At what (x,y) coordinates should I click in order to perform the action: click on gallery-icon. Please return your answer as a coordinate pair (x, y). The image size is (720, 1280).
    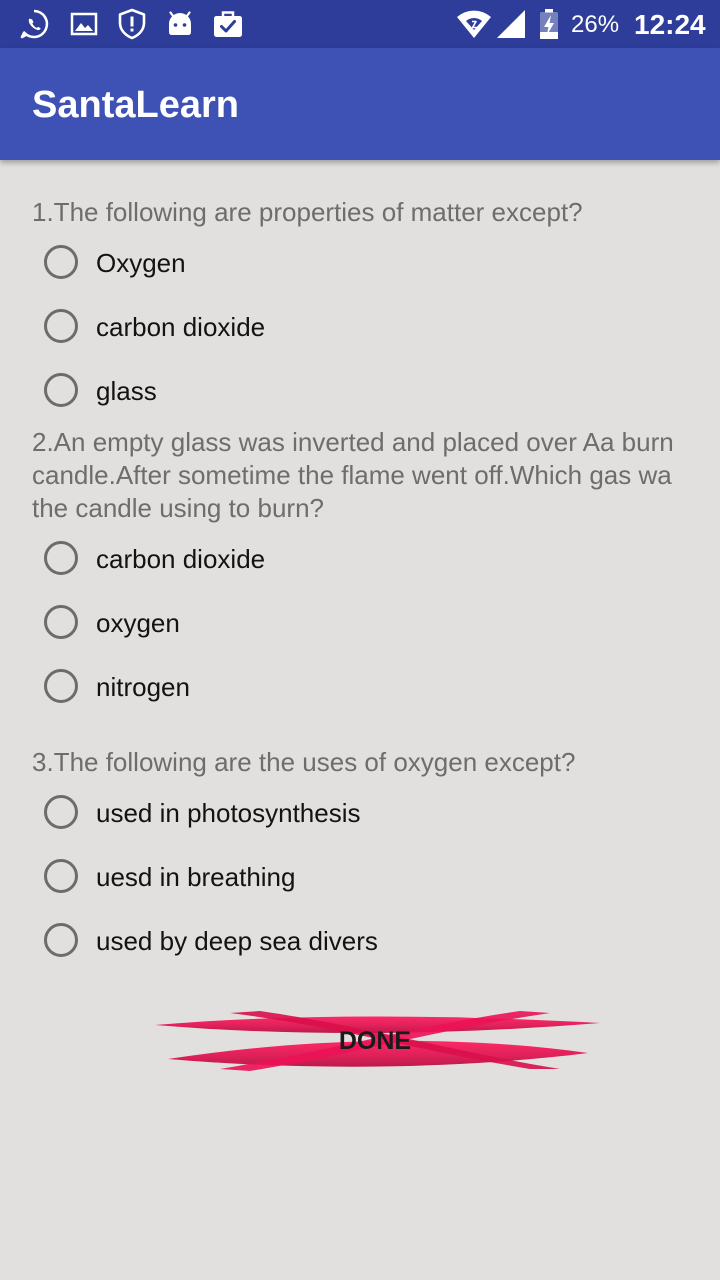
    Looking at the image, I should click on (84, 24).